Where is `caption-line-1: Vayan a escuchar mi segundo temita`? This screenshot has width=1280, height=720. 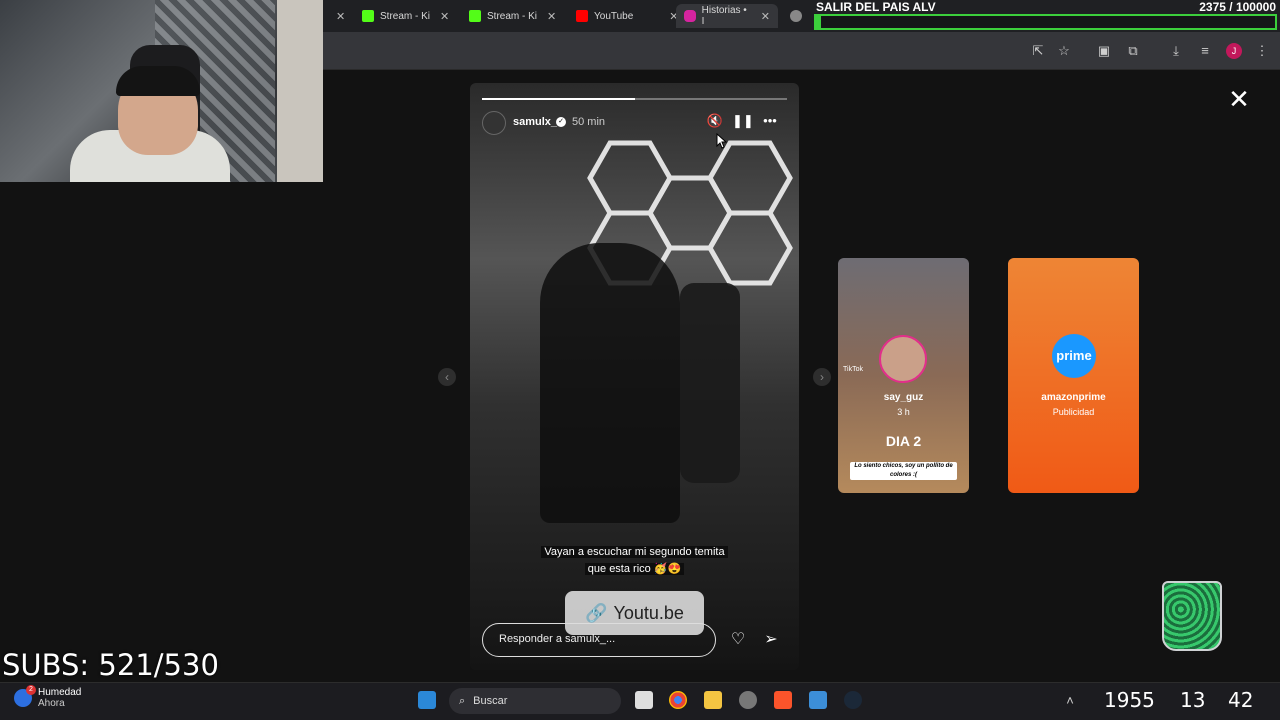
caption-line-1: Vayan a escuchar mi segundo temita is located at coordinates (634, 552).